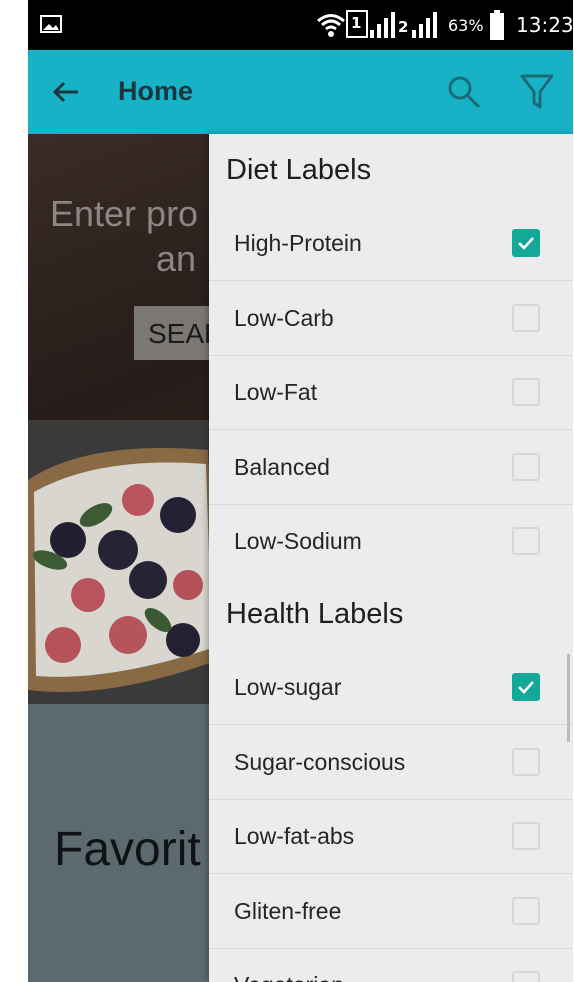  I want to click on filter-item-label: Low-fat-abs, so click(294, 836).